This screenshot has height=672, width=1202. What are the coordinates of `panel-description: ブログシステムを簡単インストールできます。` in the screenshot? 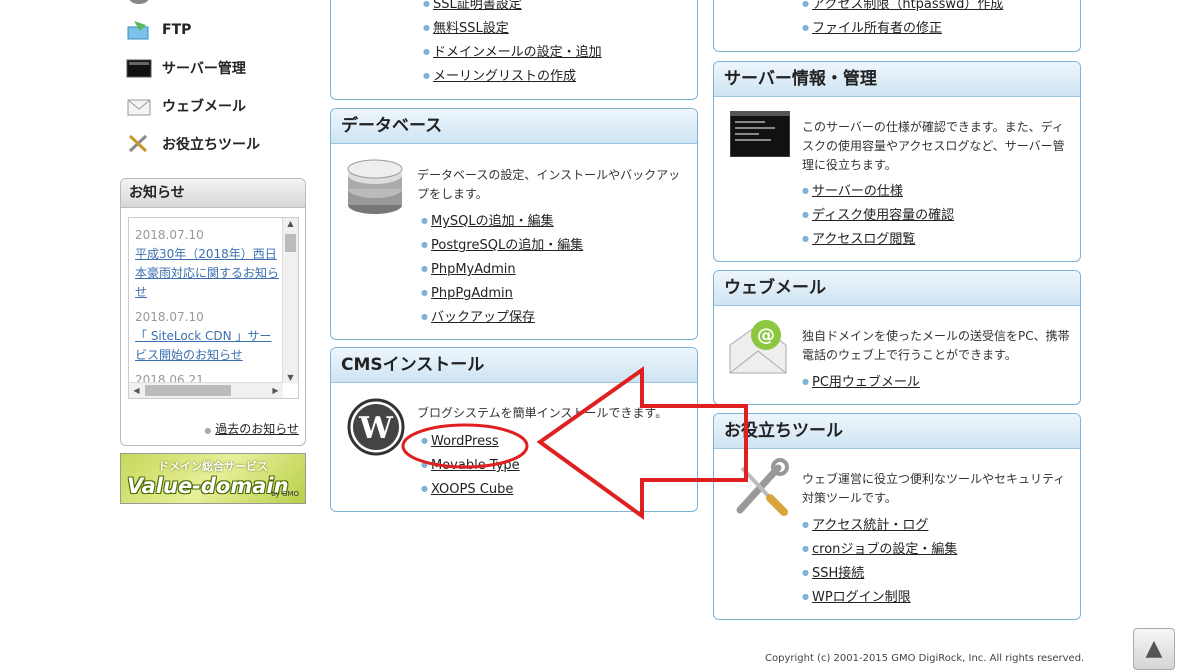 It's located at (542, 413).